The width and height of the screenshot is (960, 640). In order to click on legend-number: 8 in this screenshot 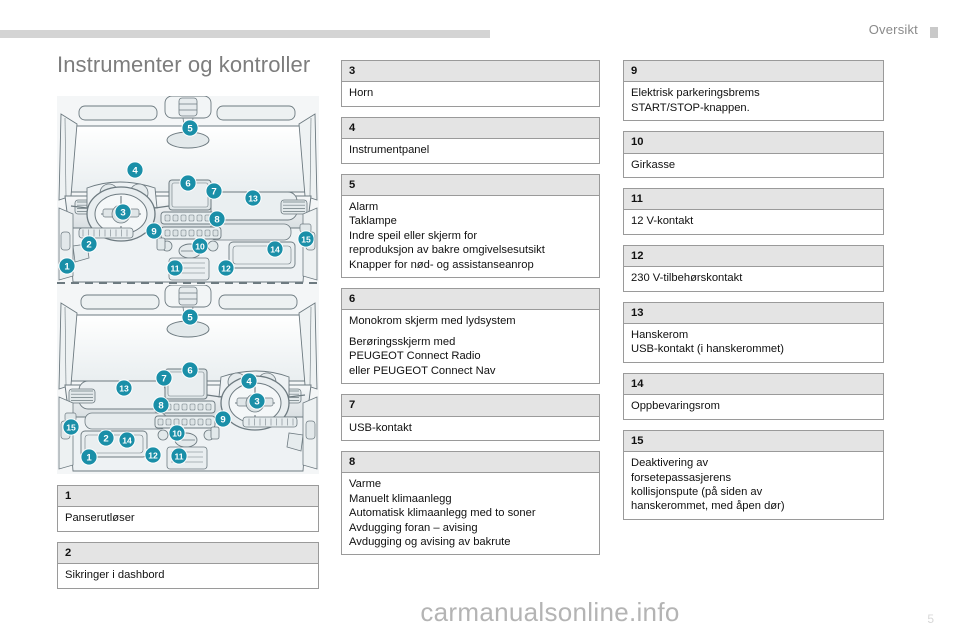, I will do `click(470, 461)`.